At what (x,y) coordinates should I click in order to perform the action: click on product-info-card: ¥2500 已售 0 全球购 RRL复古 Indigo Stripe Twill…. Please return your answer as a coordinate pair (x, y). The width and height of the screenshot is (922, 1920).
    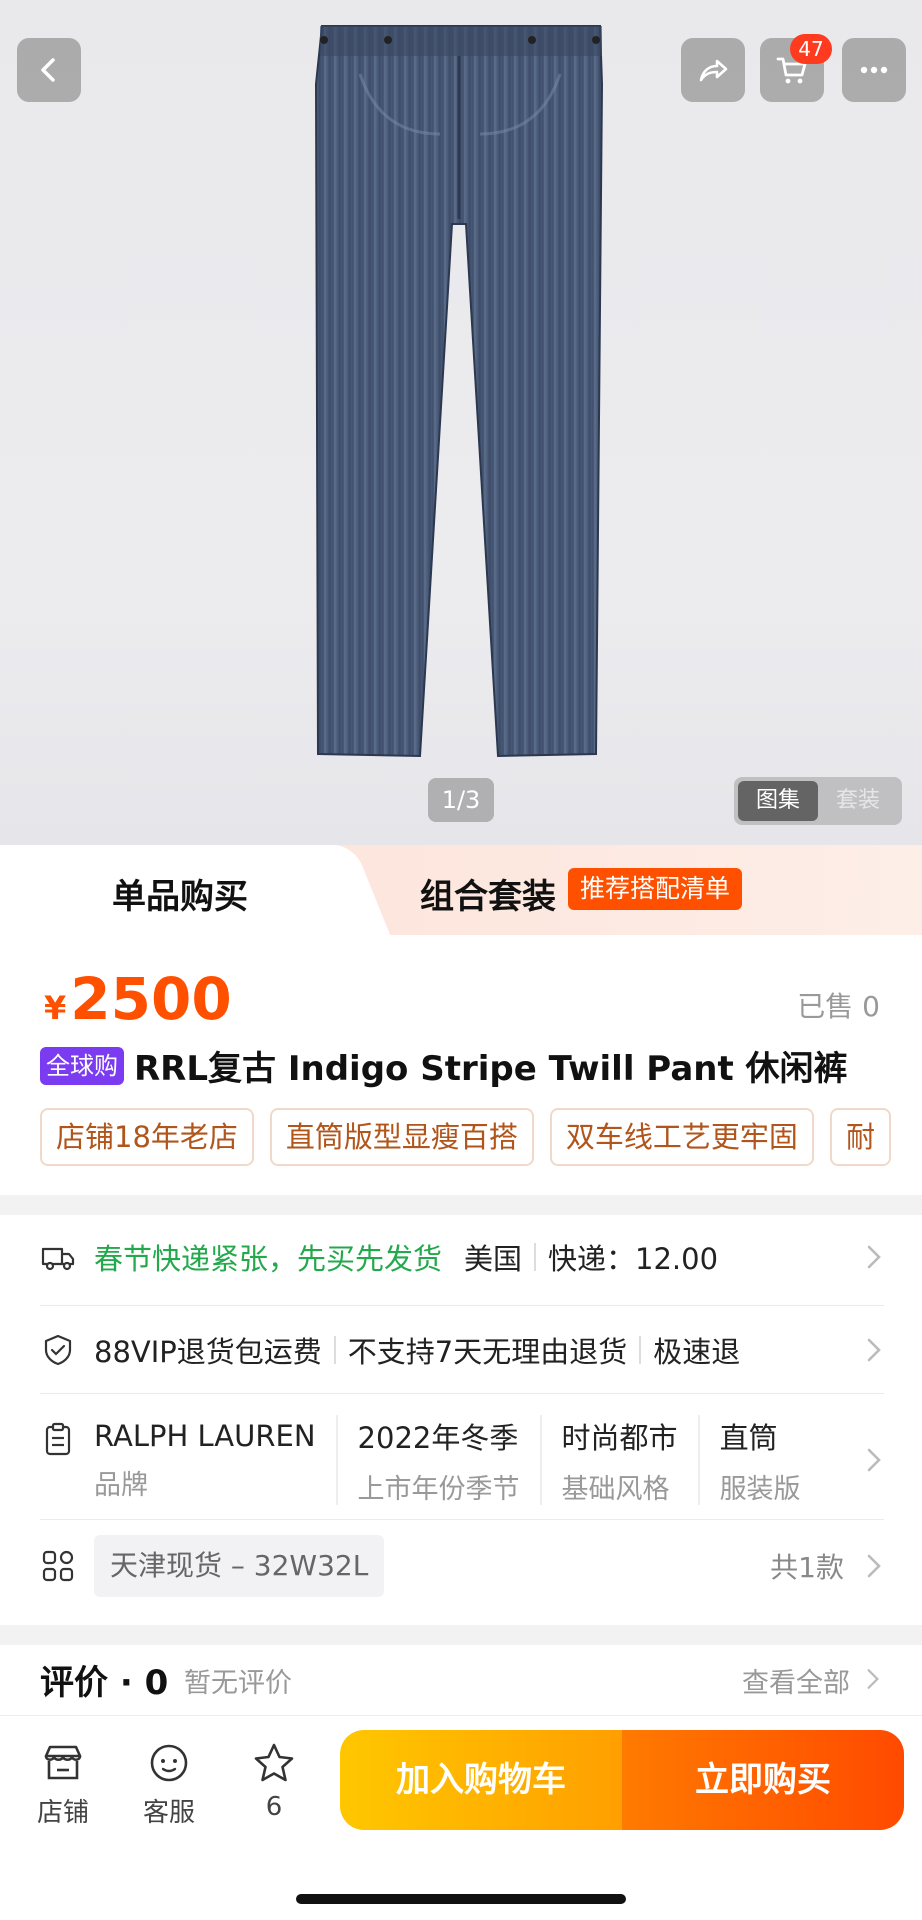
    Looking at the image, I should click on (461, 1065).